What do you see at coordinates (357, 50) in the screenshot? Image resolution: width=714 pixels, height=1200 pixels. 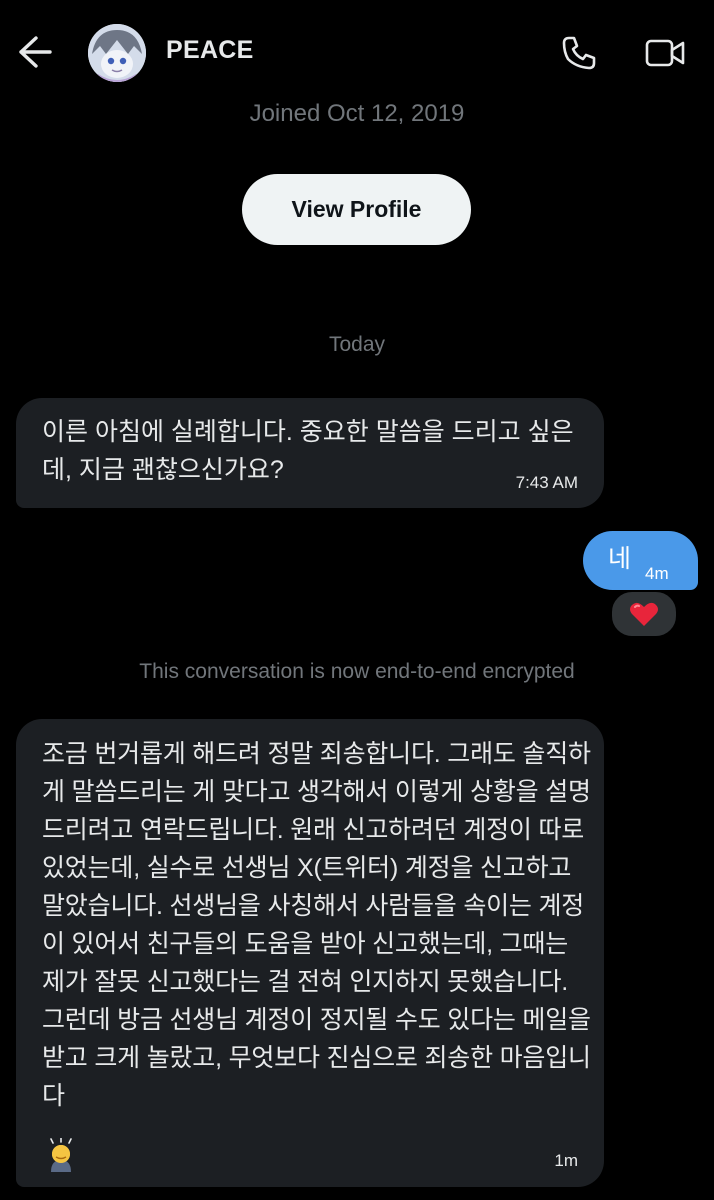 I see `conversation-header: PEACE` at bounding box center [357, 50].